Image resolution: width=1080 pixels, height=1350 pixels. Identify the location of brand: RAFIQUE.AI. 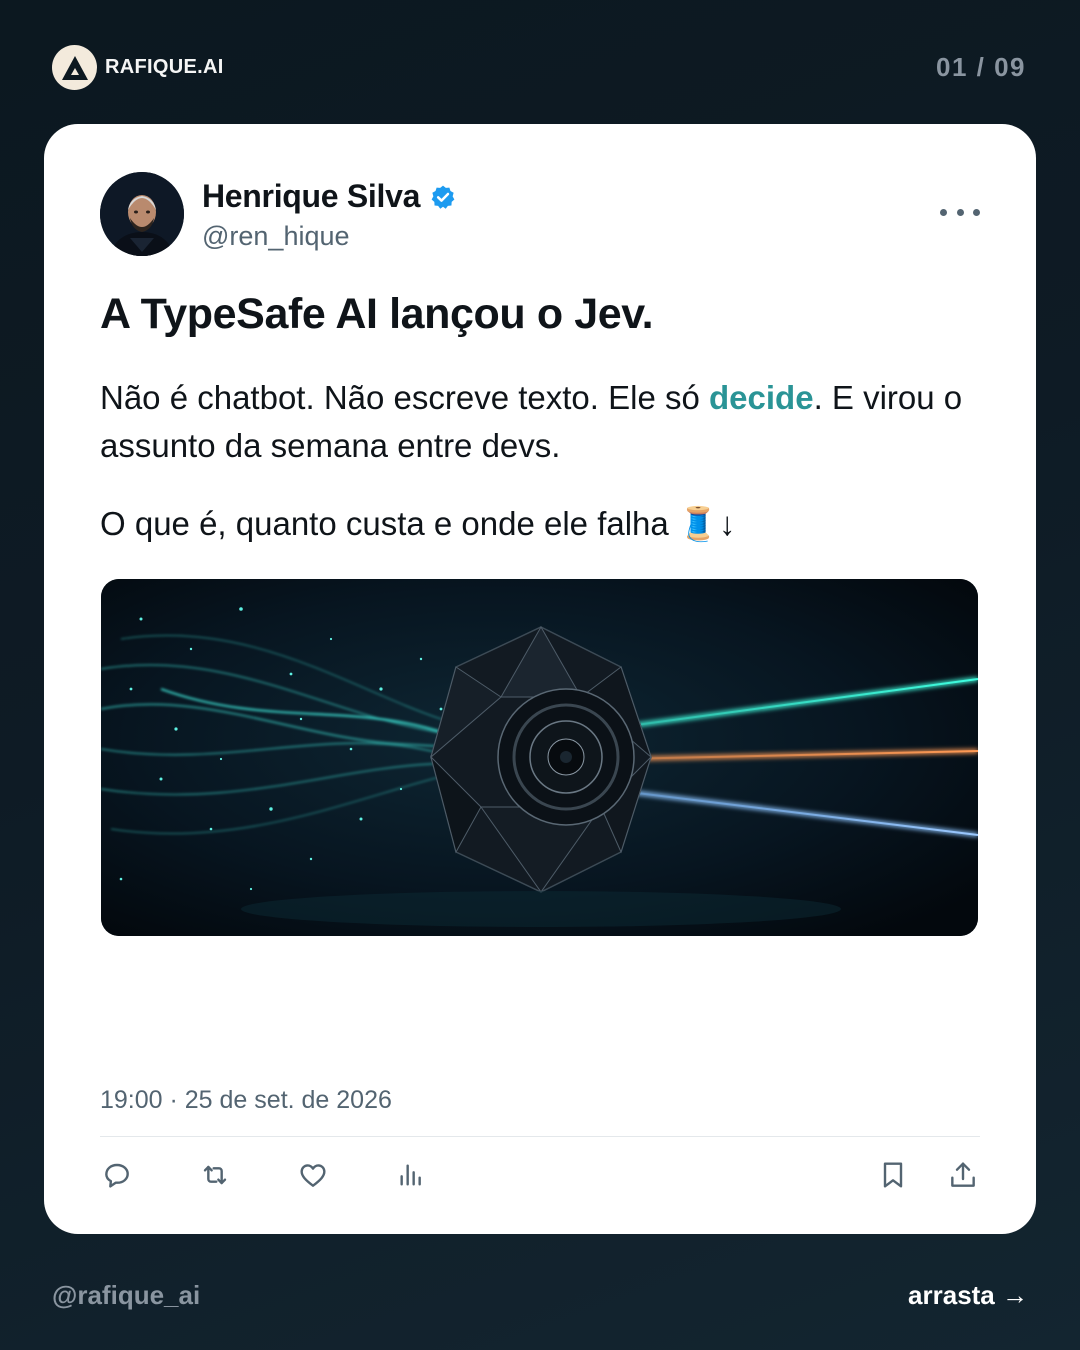
(138, 67).